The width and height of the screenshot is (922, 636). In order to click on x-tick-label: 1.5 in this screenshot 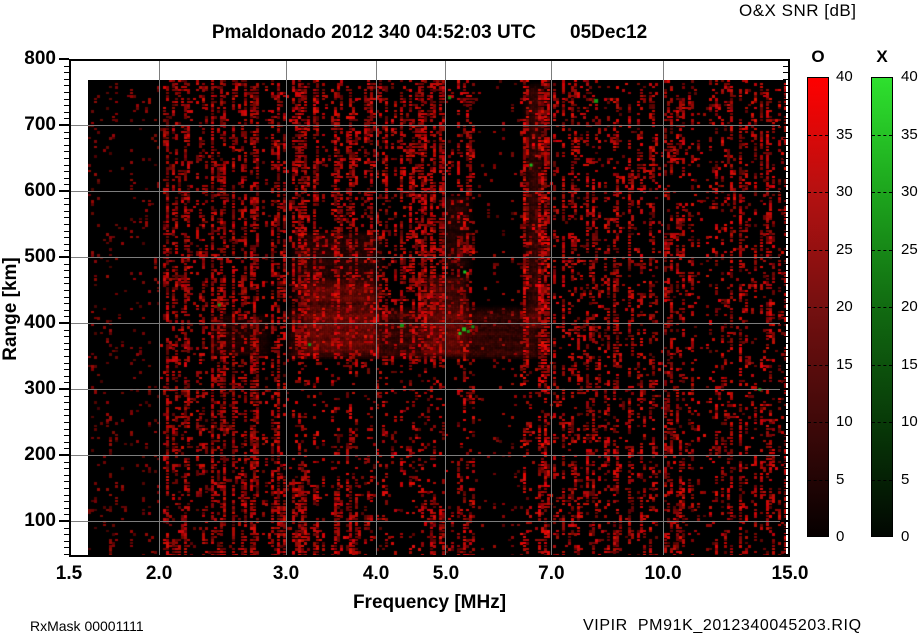, I will do `click(69, 573)`.